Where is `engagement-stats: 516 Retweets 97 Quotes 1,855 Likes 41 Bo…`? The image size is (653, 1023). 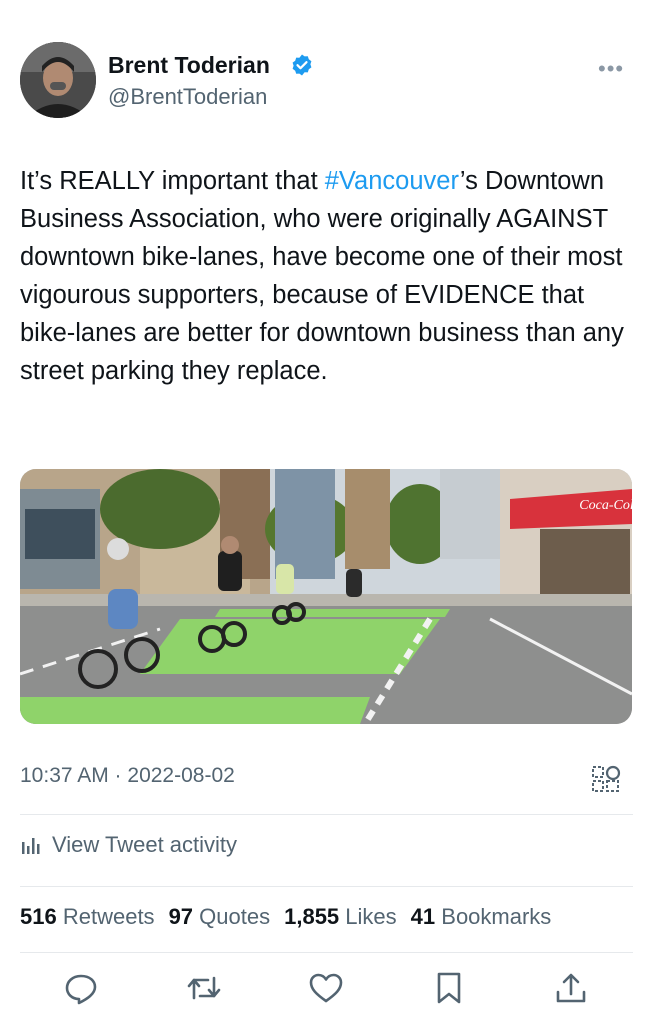
engagement-stats: 516 Retweets 97 Quotes 1,855 Likes 41 Bo… is located at coordinates (285, 917).